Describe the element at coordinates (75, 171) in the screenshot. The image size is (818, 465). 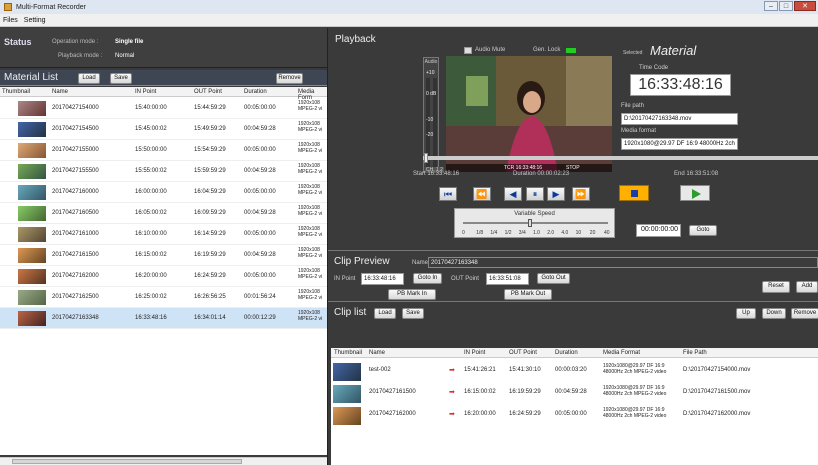
I see `material-name: 20170427155500` at that location.